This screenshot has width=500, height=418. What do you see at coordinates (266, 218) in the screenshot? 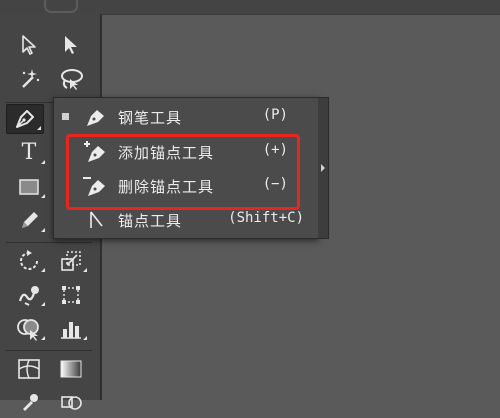
I see `menu-item-shortcut: (Shift+C)` at bounding box center [266, 218].